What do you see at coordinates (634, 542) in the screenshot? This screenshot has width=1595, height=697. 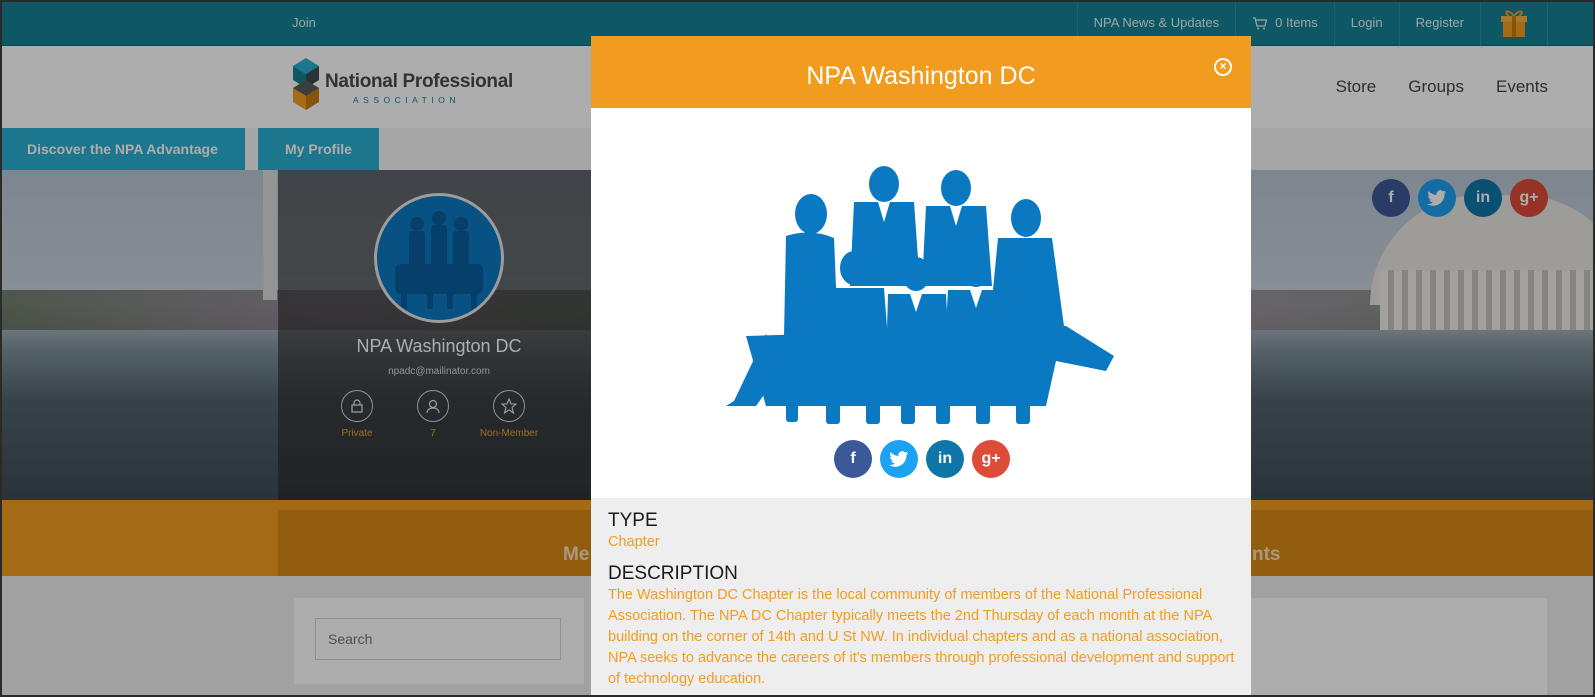 I see `type-value: Chapter` at bounding box center [634, 542].